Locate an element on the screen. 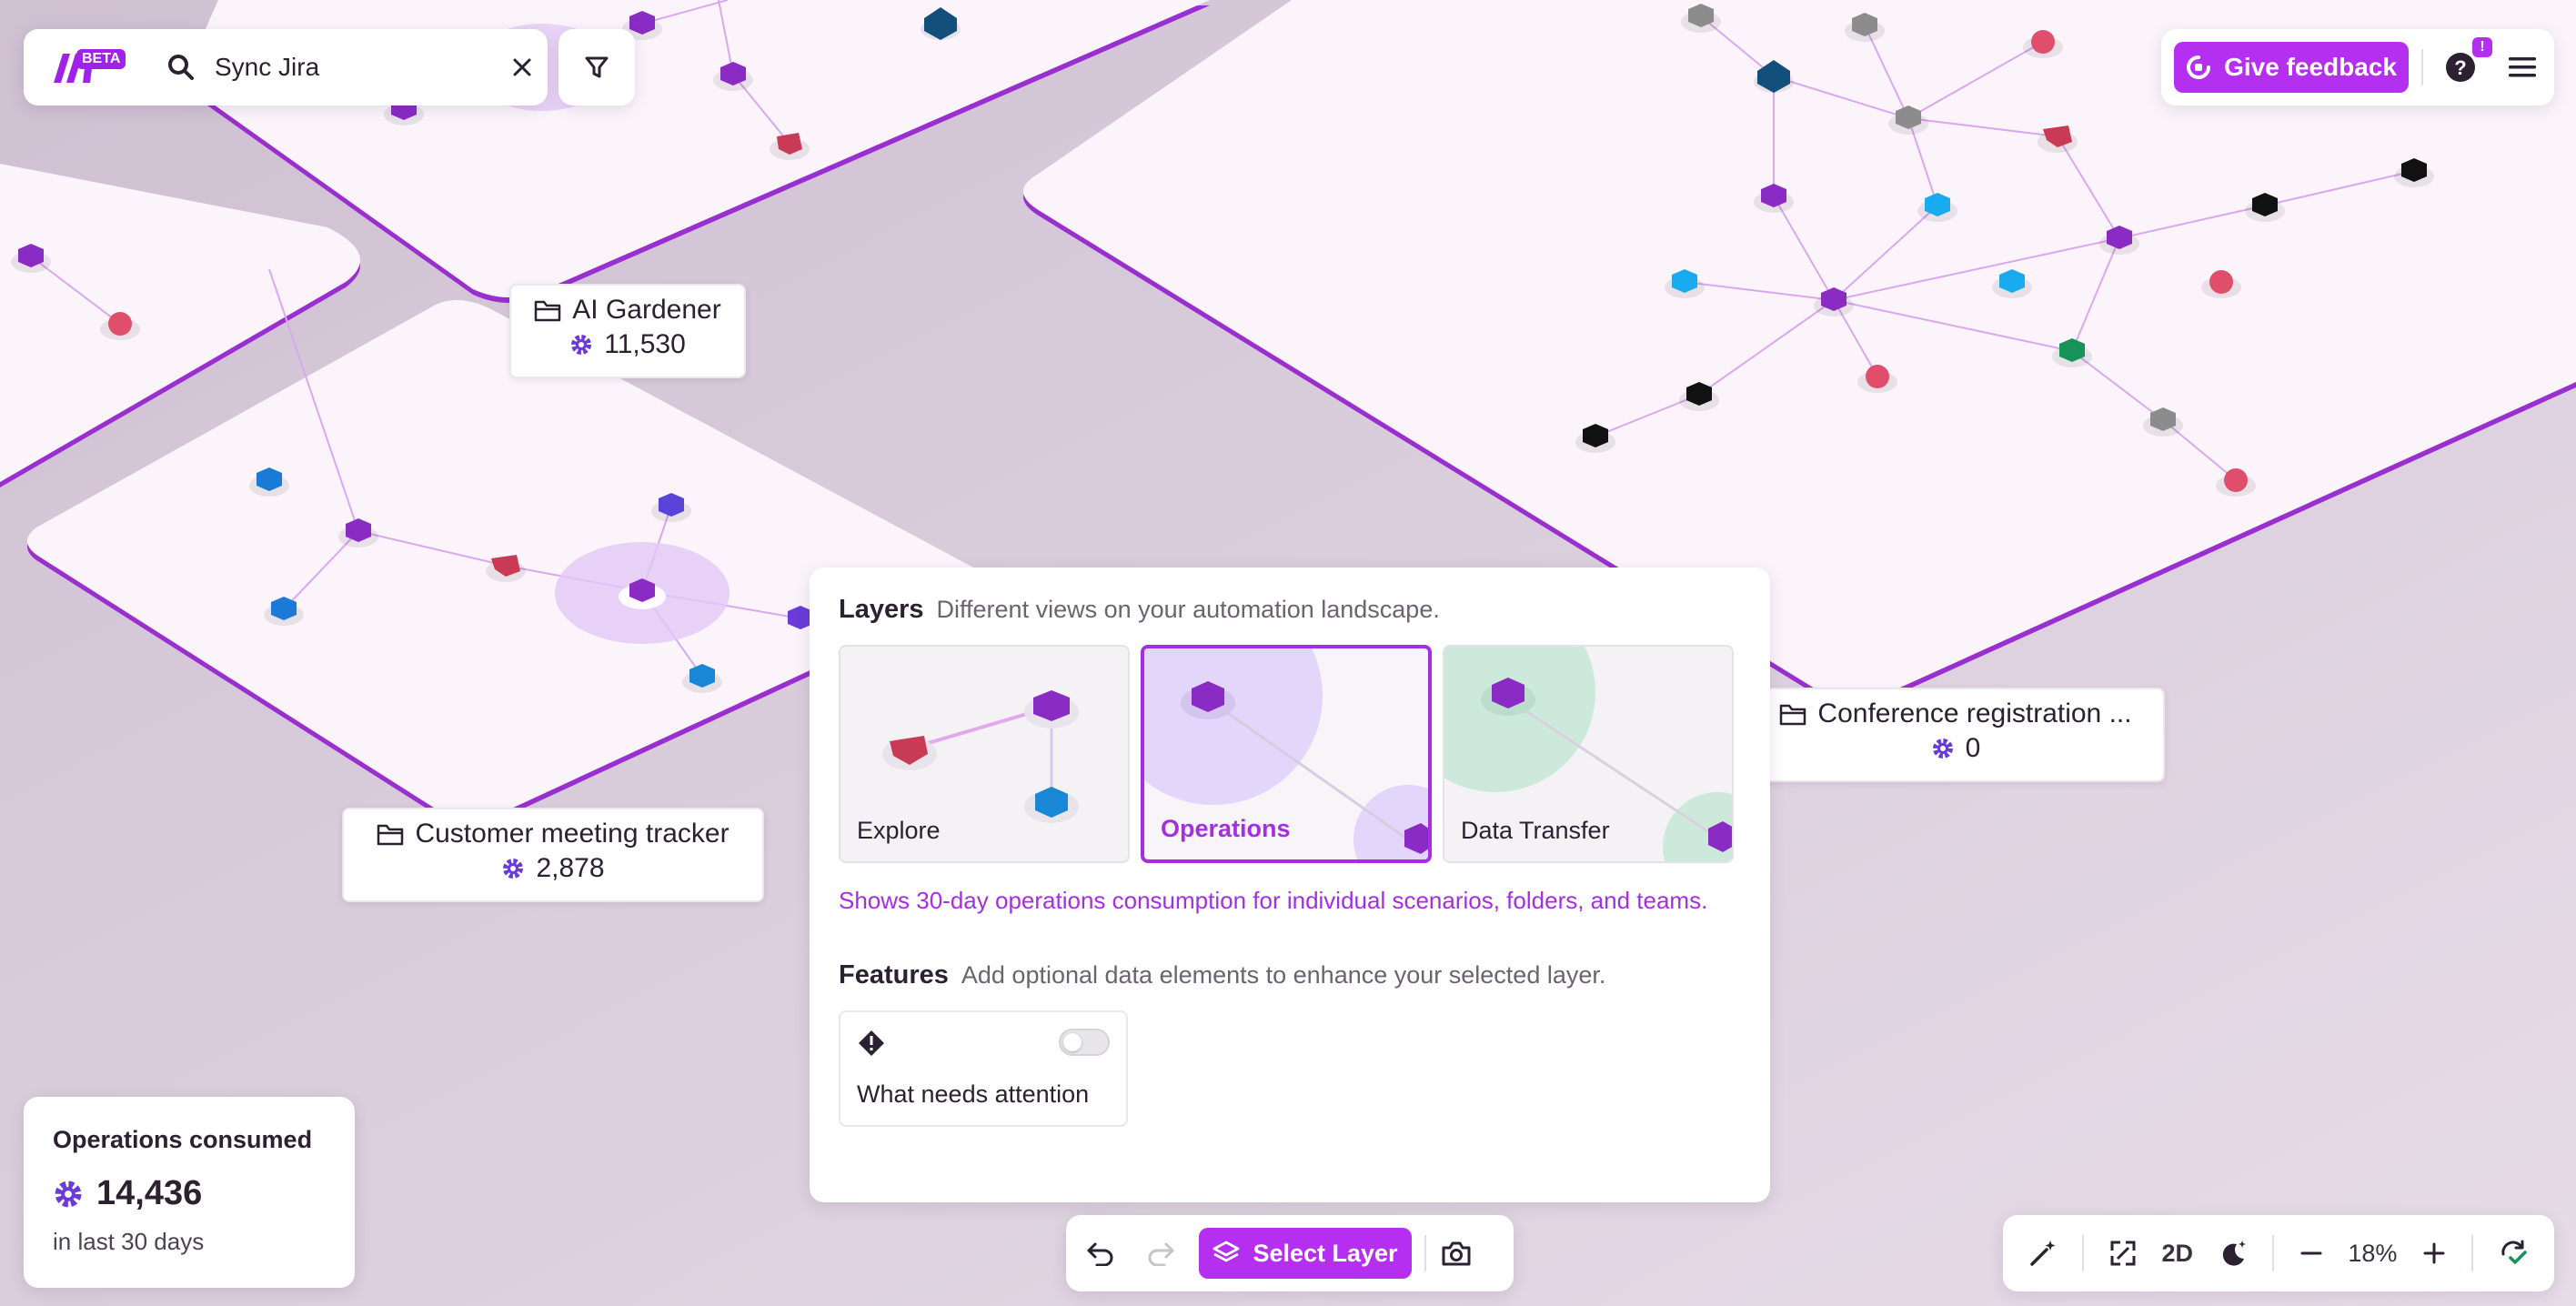 Image resolution: width=2576 pixels, height=1306 pixels. ops-value-row: 14,436 is located at coordinates (189, 1193).